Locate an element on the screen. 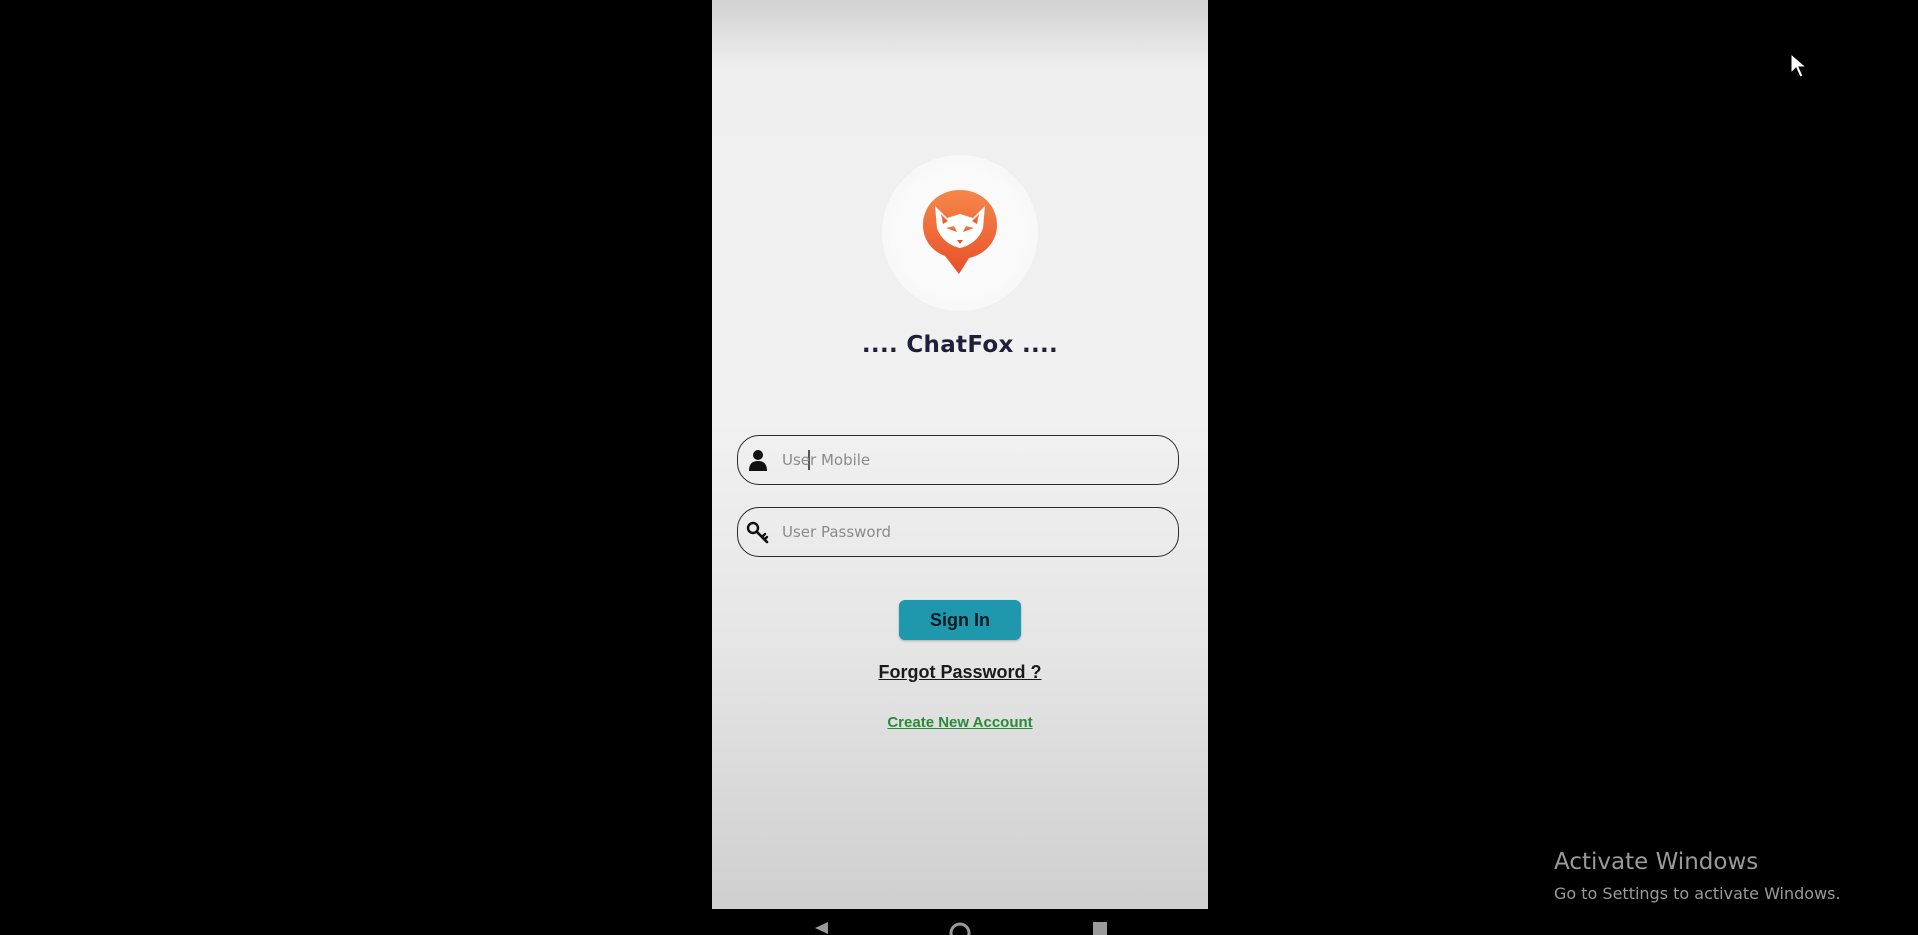 This screenshot has height=935, width=1918. create-new-account-link: Create New Account is located at coordinates (960, 722).